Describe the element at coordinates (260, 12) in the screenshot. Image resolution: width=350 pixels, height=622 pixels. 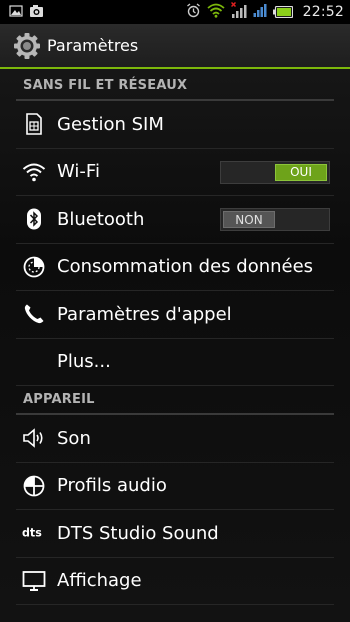
I see `signal-icon` at that location.